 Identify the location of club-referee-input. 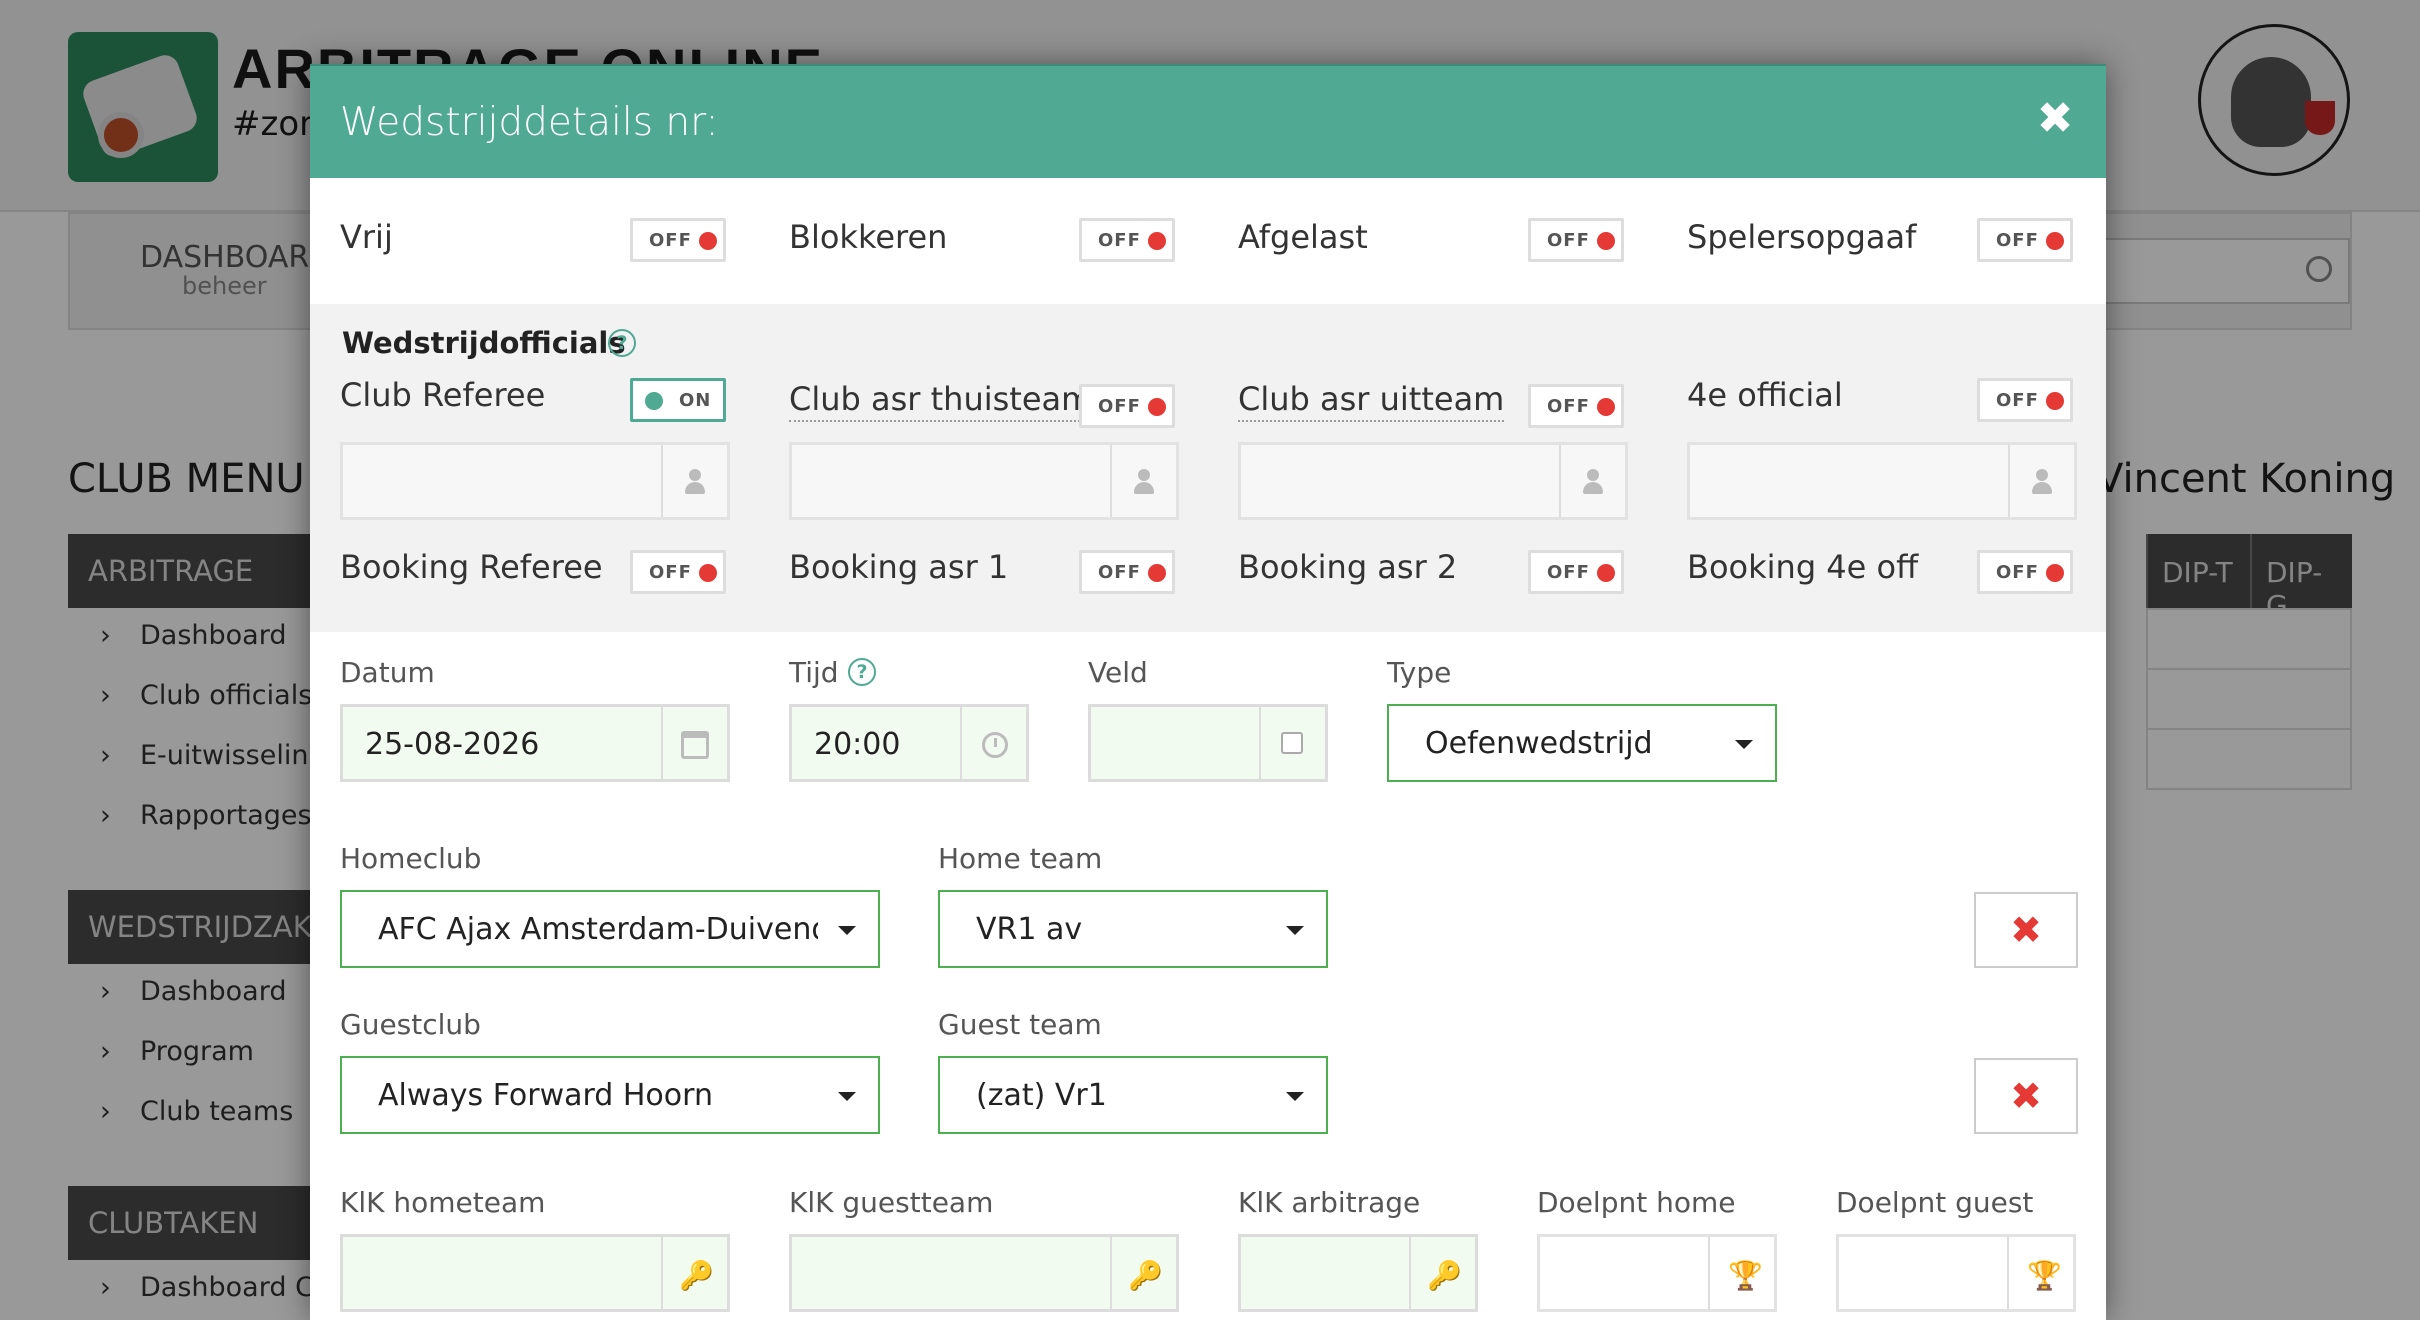
(535, 481).